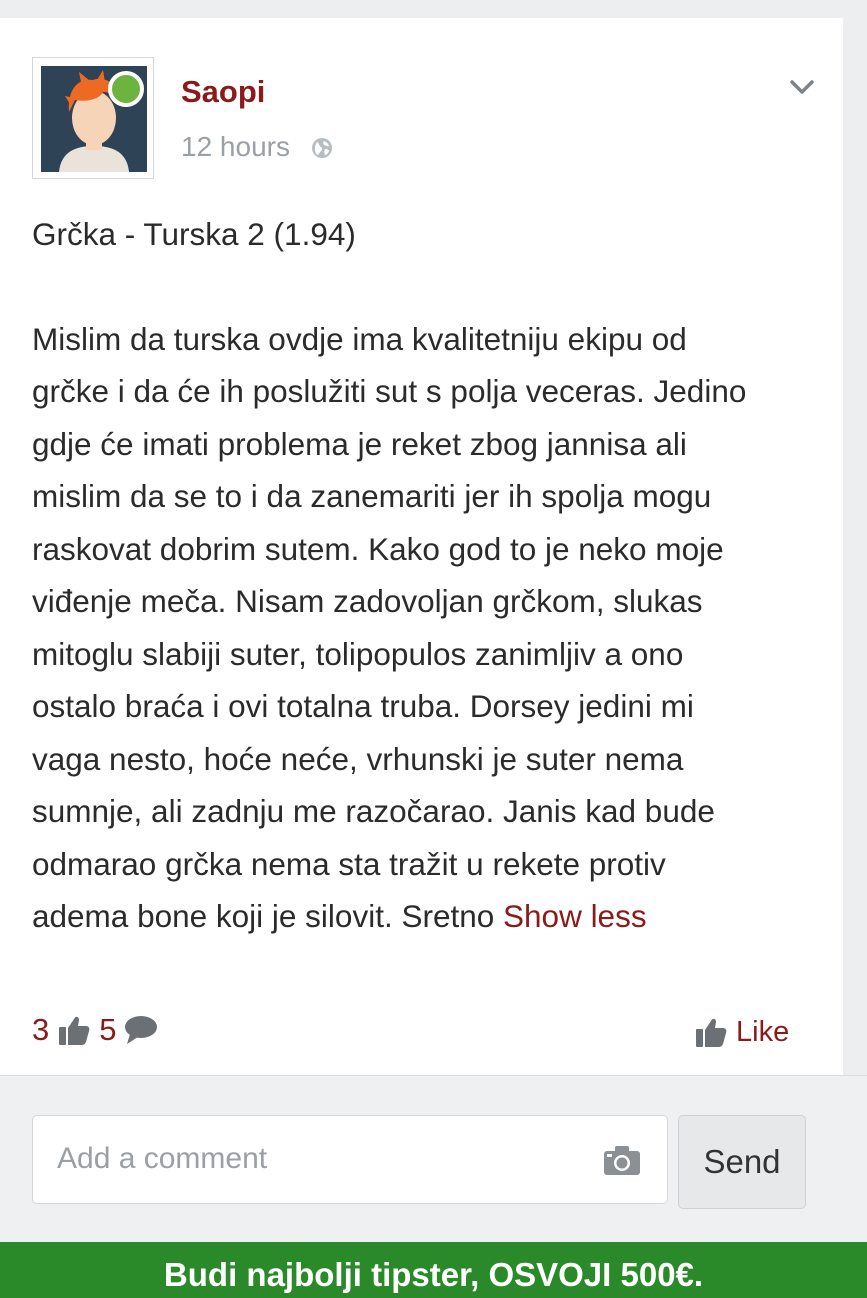 The image size is (867, 1298). Describe the element at coordinates (763, 1031) in the screenshot. I see `like-button-label: Like` at that location.